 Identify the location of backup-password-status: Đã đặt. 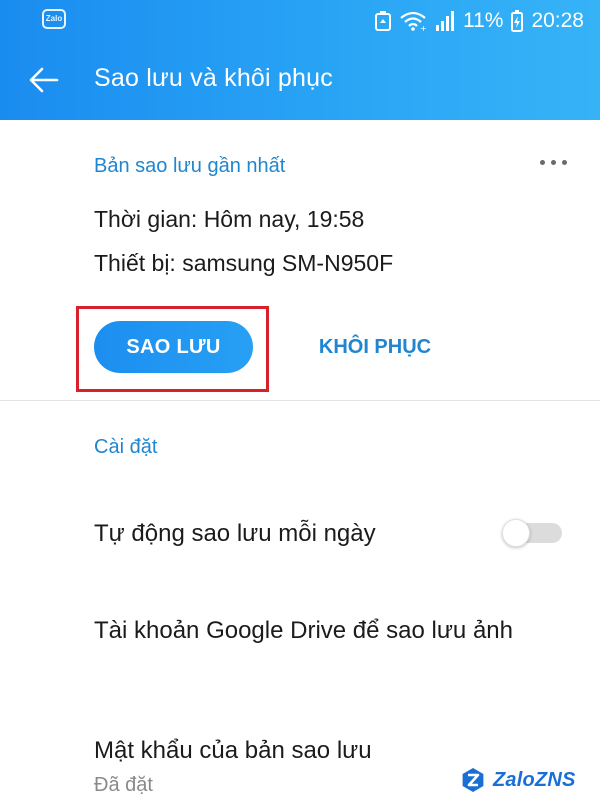
(123, 785).